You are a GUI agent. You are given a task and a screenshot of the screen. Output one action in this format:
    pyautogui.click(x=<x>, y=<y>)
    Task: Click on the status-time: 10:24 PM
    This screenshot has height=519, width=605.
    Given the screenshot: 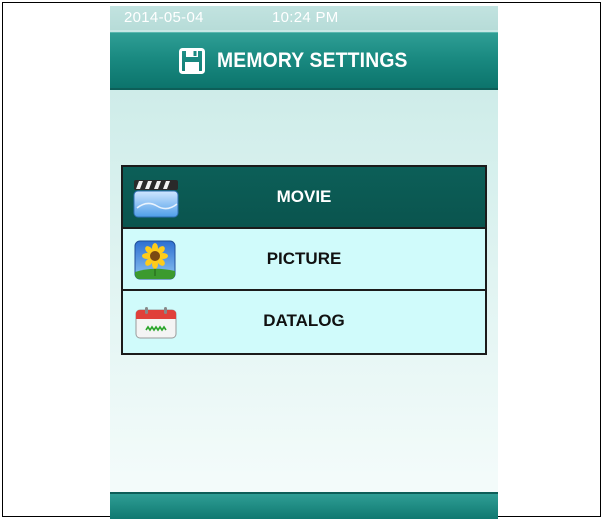 What is the action you would take?
    pyautogui.click(x=305, y=17)
    